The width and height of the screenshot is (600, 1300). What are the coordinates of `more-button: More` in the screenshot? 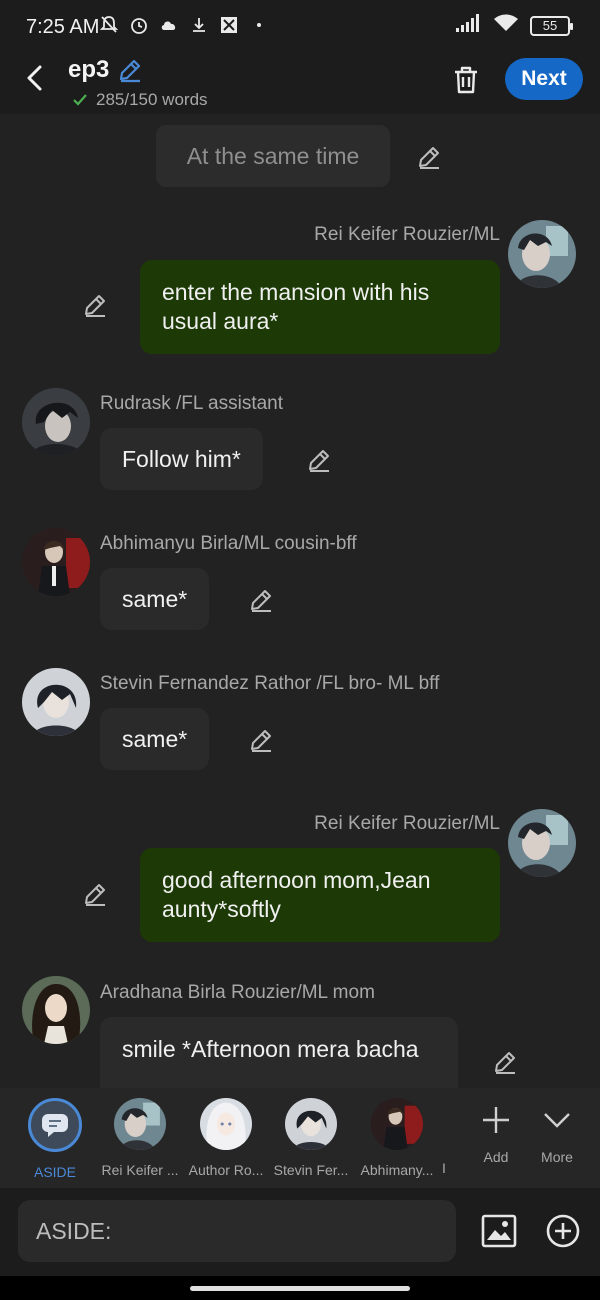 It's located at (557, 1134).